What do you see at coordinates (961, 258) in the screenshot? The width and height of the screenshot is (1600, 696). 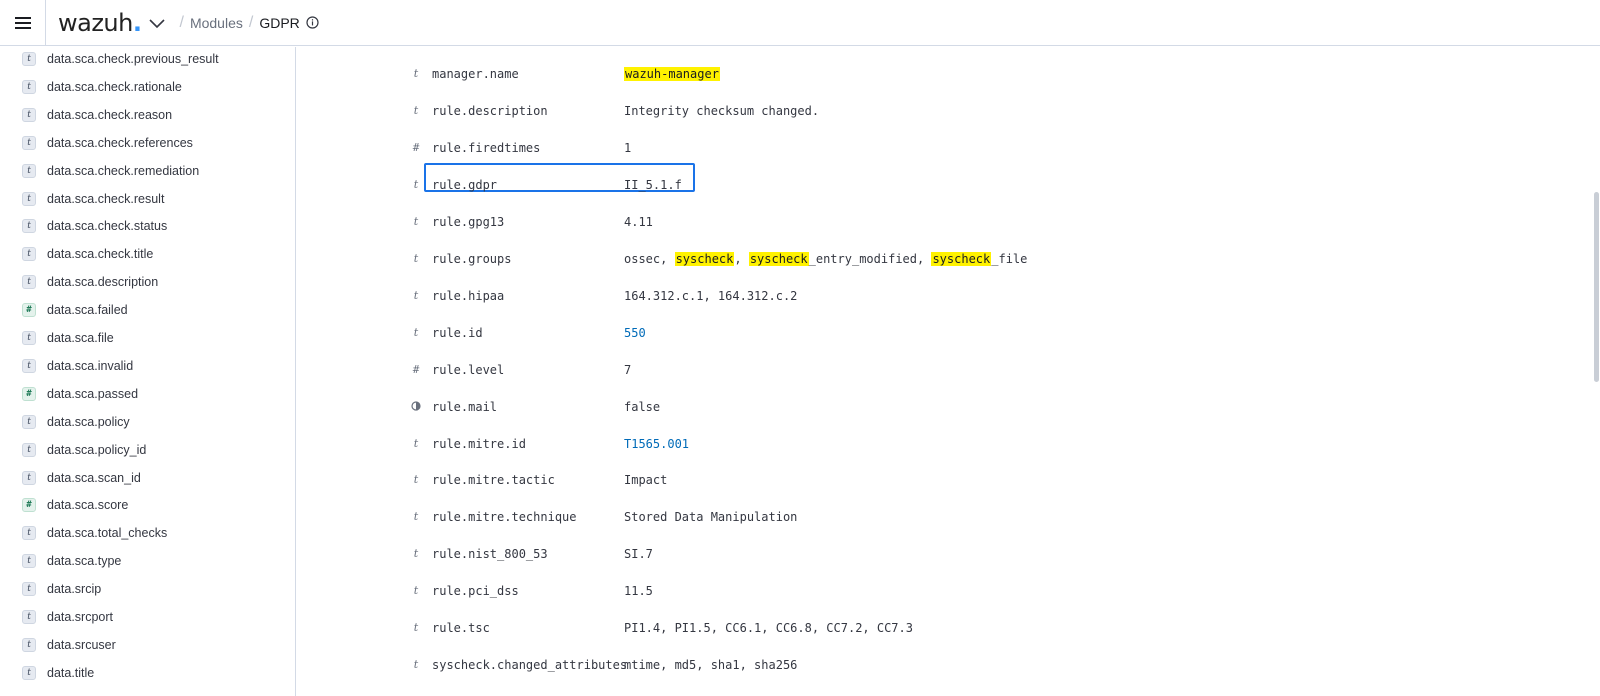 I see `search-highlight: syscheck` at bounding box center [961, 258].